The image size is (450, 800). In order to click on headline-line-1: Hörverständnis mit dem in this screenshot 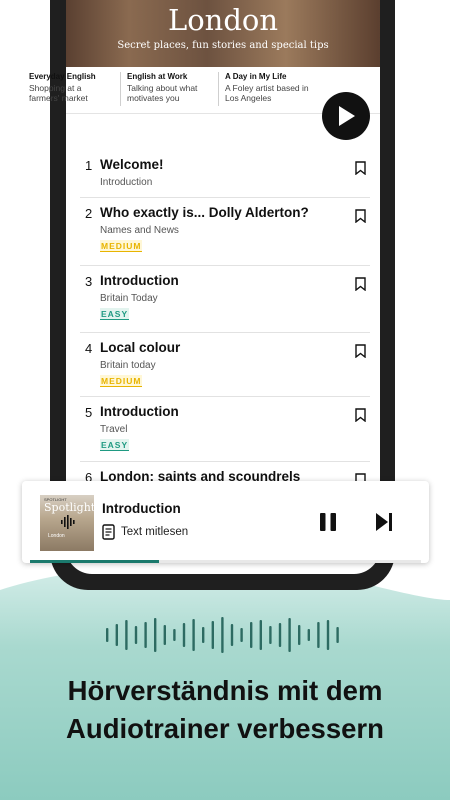, I will do `click(225, 690)`.